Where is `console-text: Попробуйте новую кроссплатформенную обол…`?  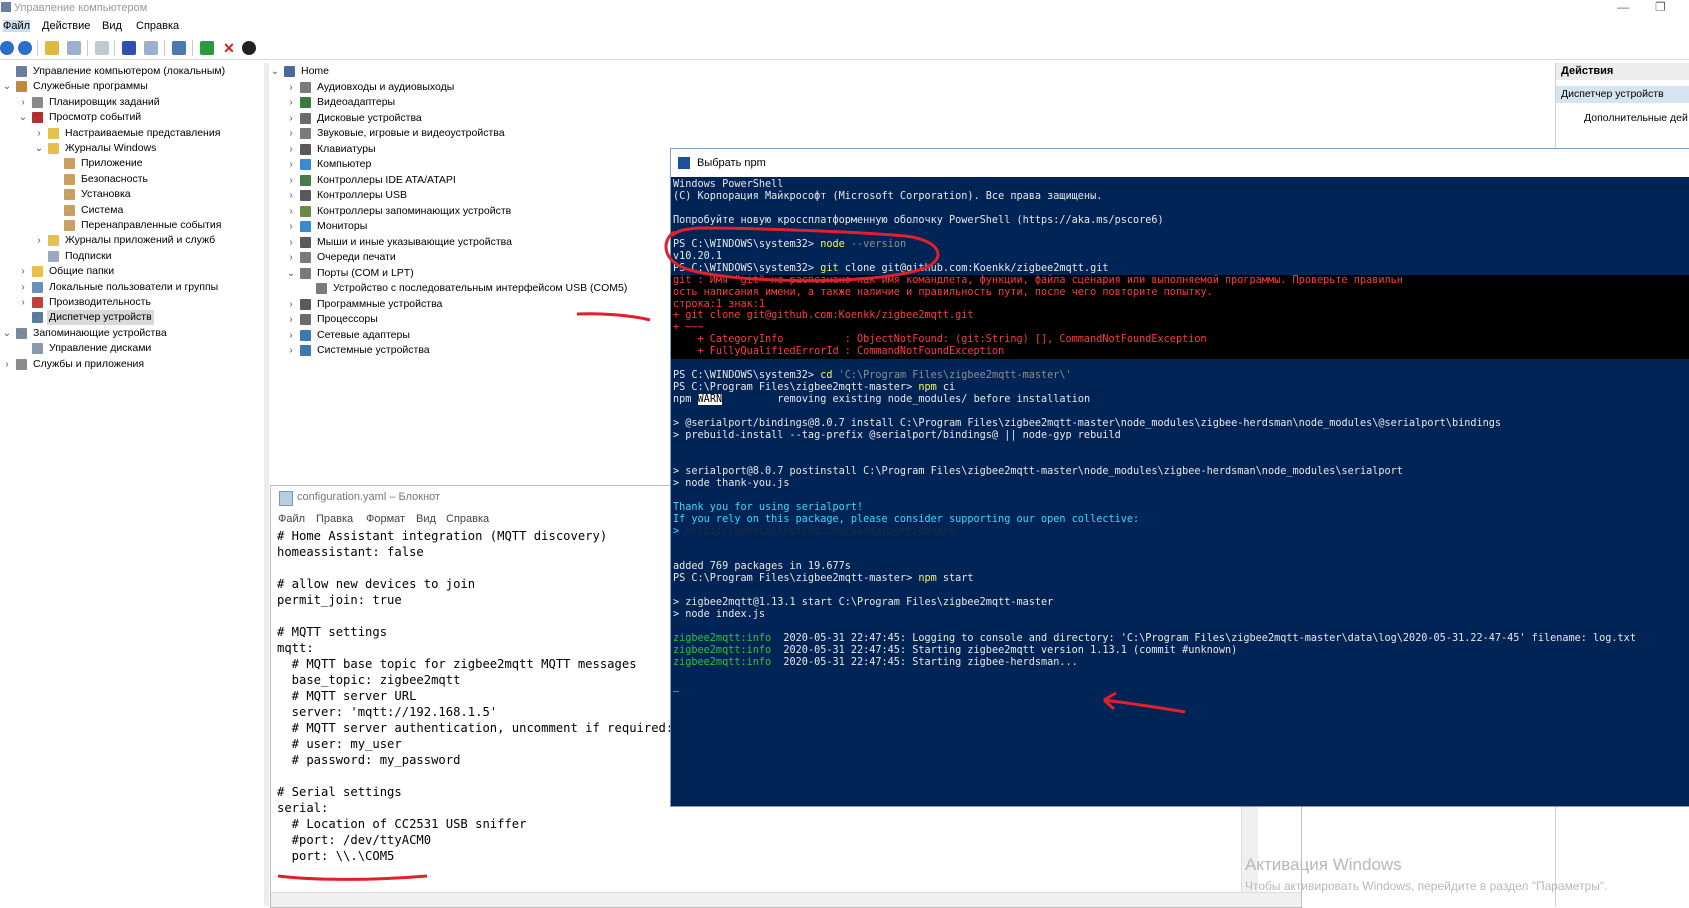
console-text: Попробуйте новую кроссплатформенную обол… is located at coordinates (918, 220).